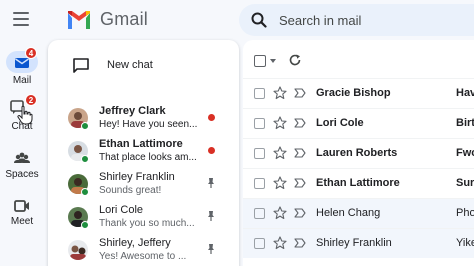 The height and width of the screenshot is (266, 474). I want to click on chat-list-item: Shirley Franklin Sounds great!, so click(143, 184).